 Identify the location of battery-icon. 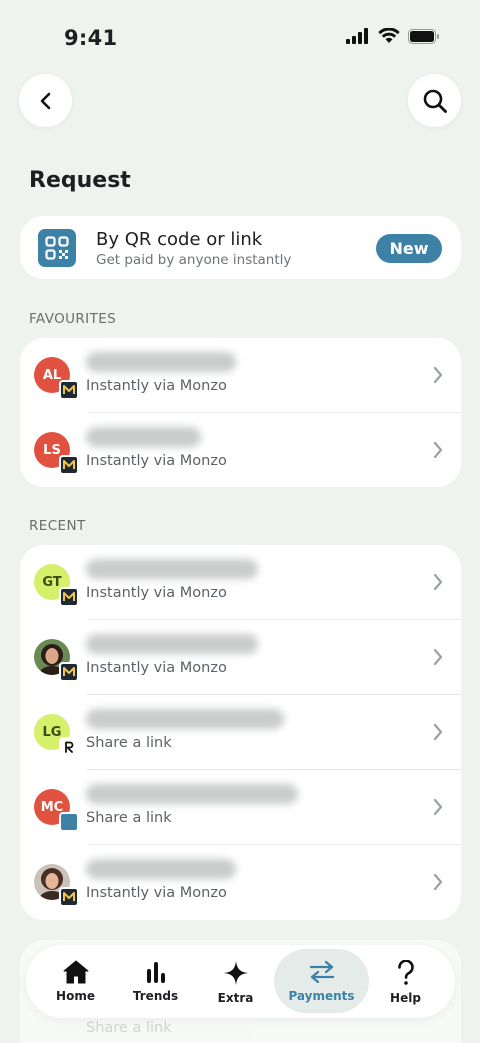
(423, 36).